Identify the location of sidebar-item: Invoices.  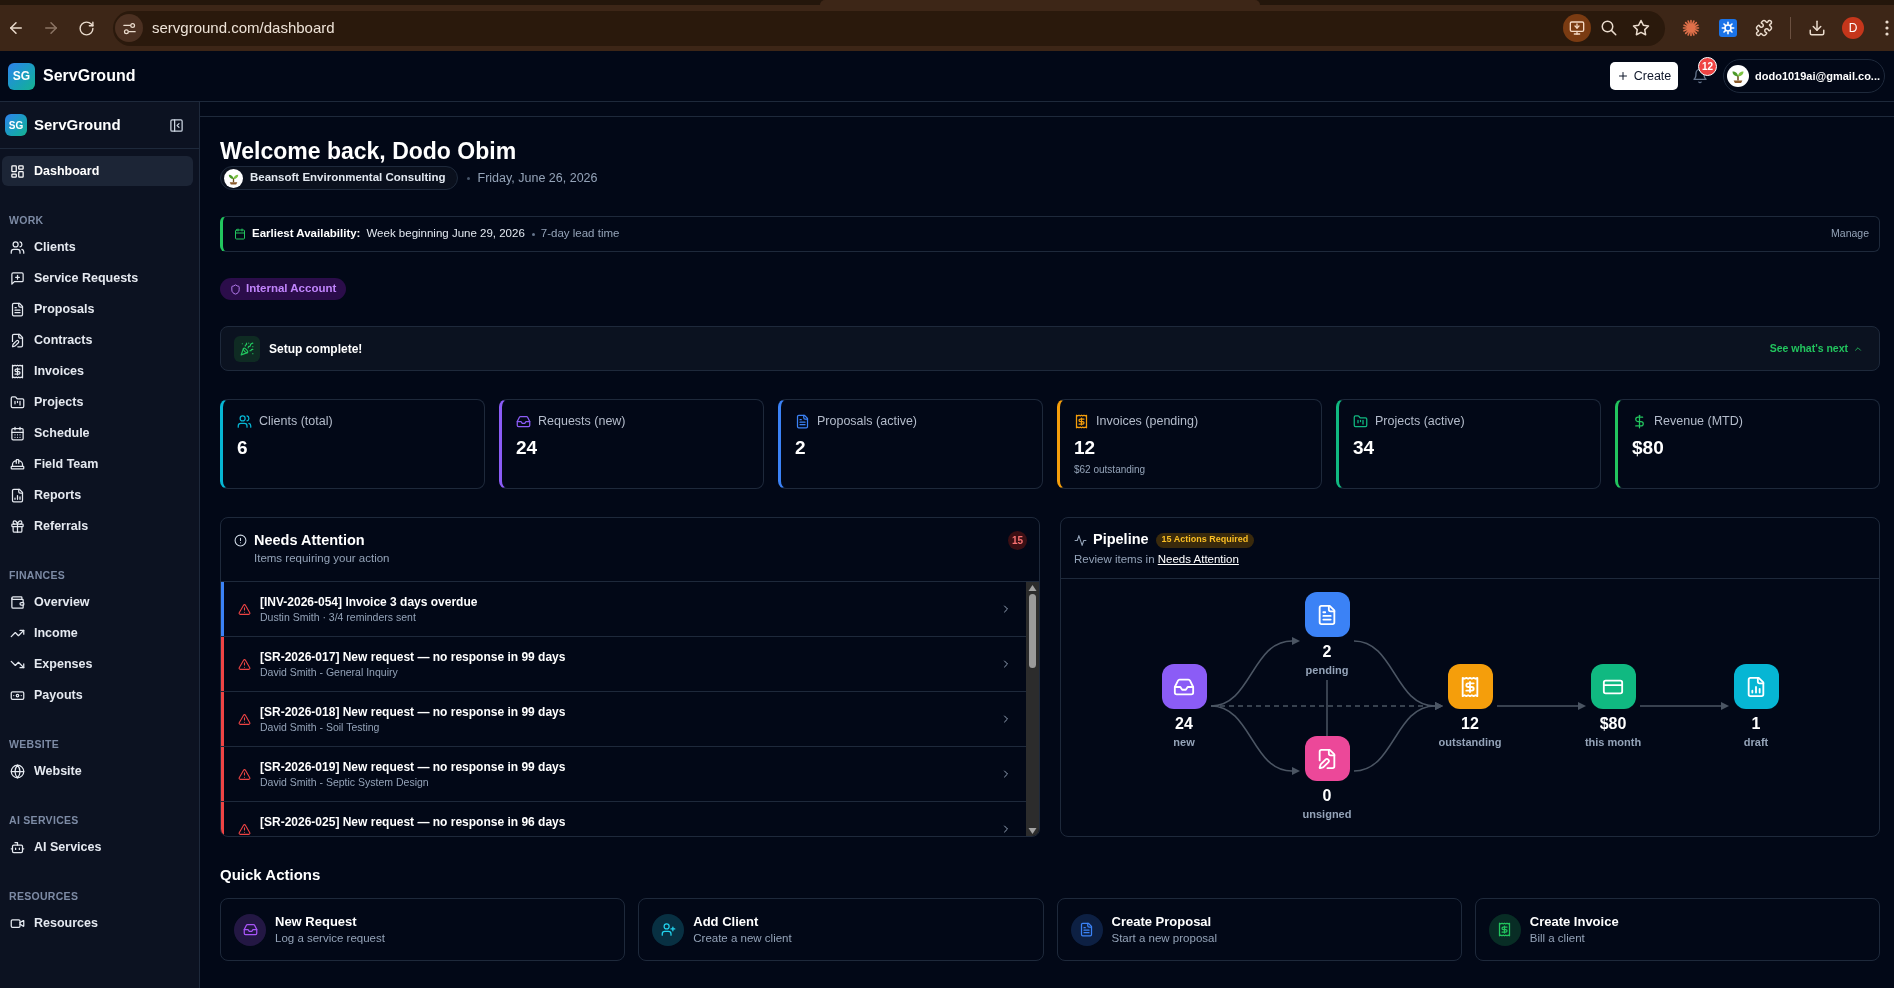
(97, 371).